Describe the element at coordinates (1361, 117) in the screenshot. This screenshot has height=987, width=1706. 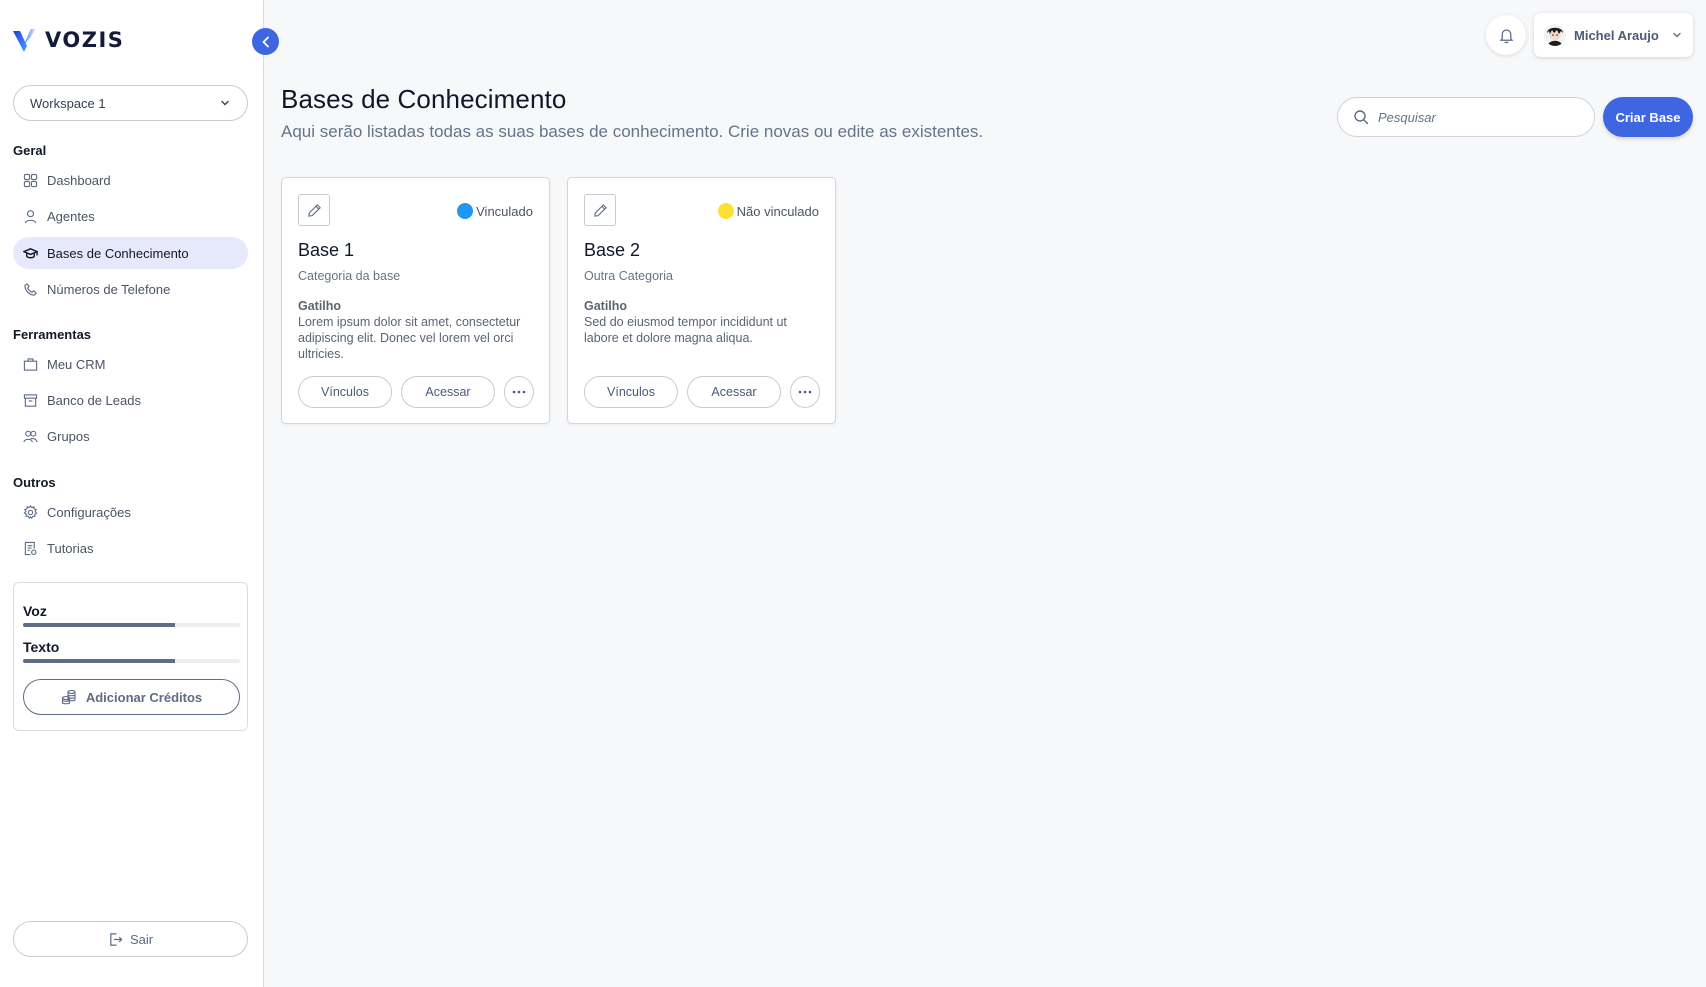
I see `search-icon` at that location.